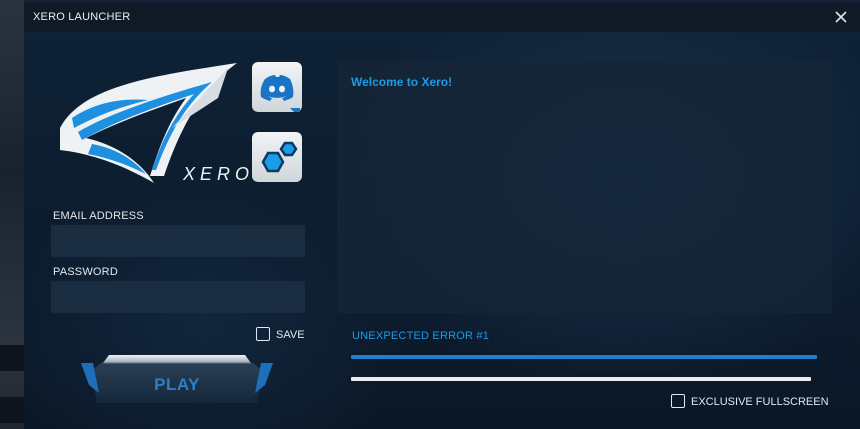 Image resolution: width=860 pixels, height=429 pixels. I want to click on close-button, so click(841, 17).